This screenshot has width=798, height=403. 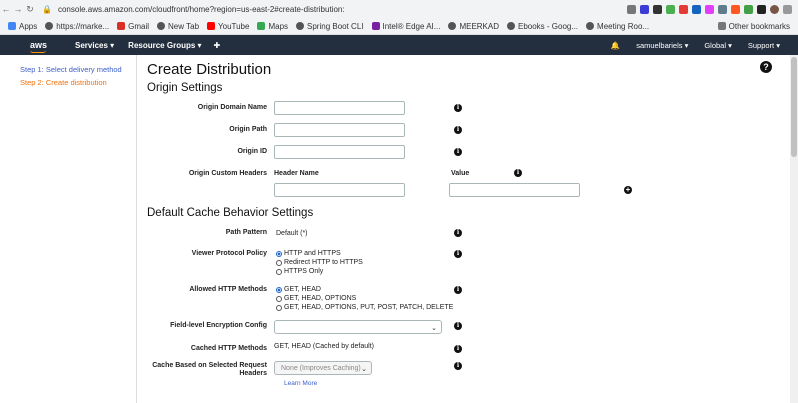 What do you see at coordinates (434, 328) in the screenshot?
I see `chevron-down-icon: ⌄` at bounding box center [434, 328].